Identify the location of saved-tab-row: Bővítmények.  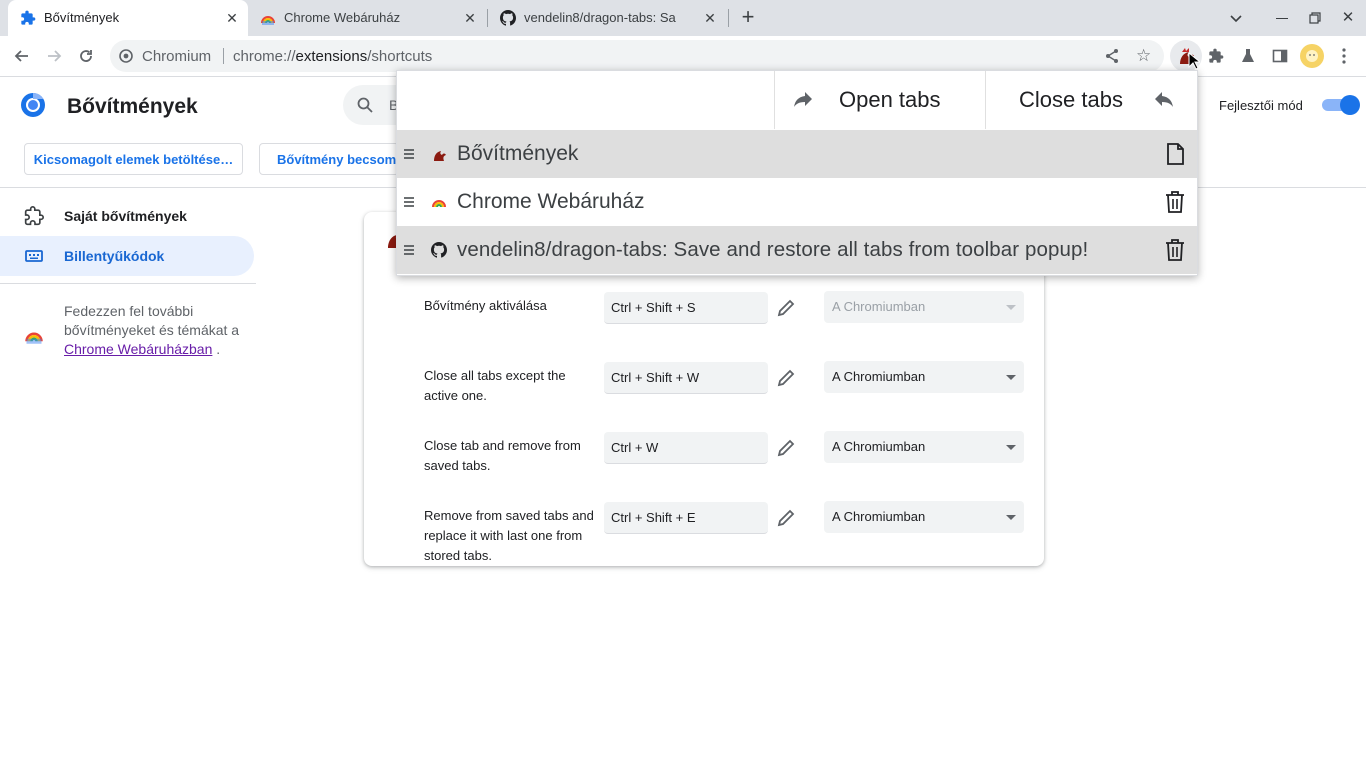
(797, 154).